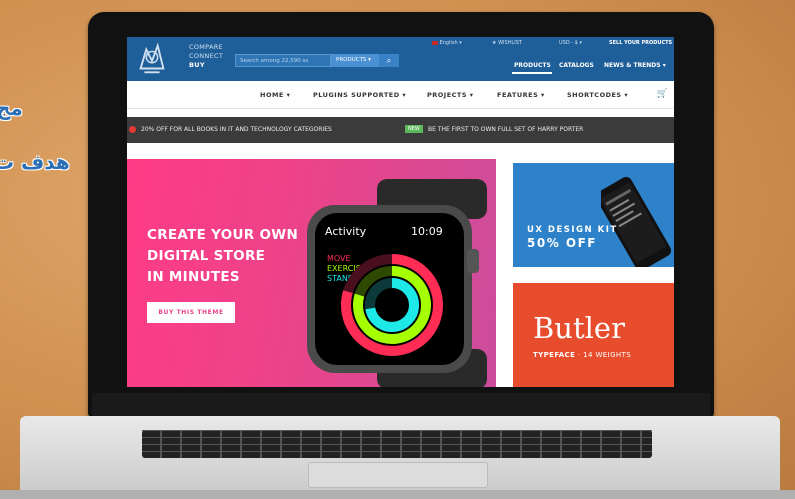  I want to click on search-category-select: PRODUCTS ▾, so click(355, 60).